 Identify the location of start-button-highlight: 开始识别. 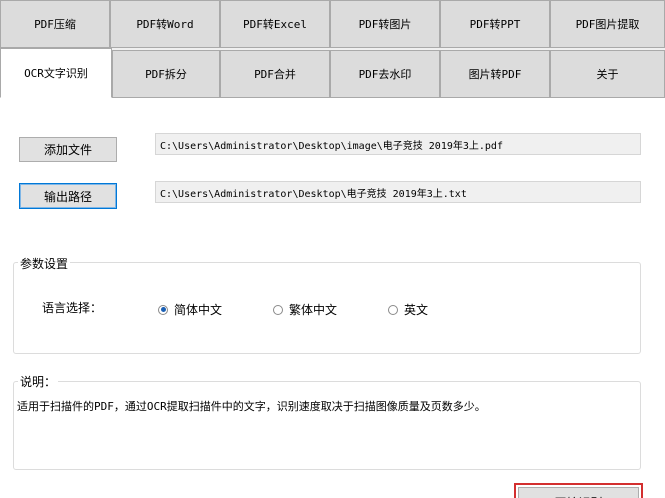
(578, 490).